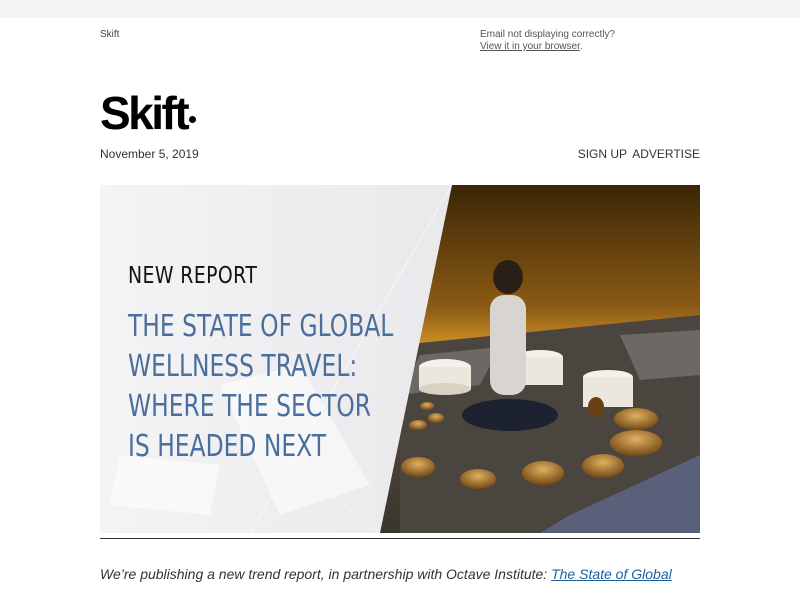  Describe the element at coordinates (611, 574) in the screenshot. I see `report-link: The State of Global` at that location.